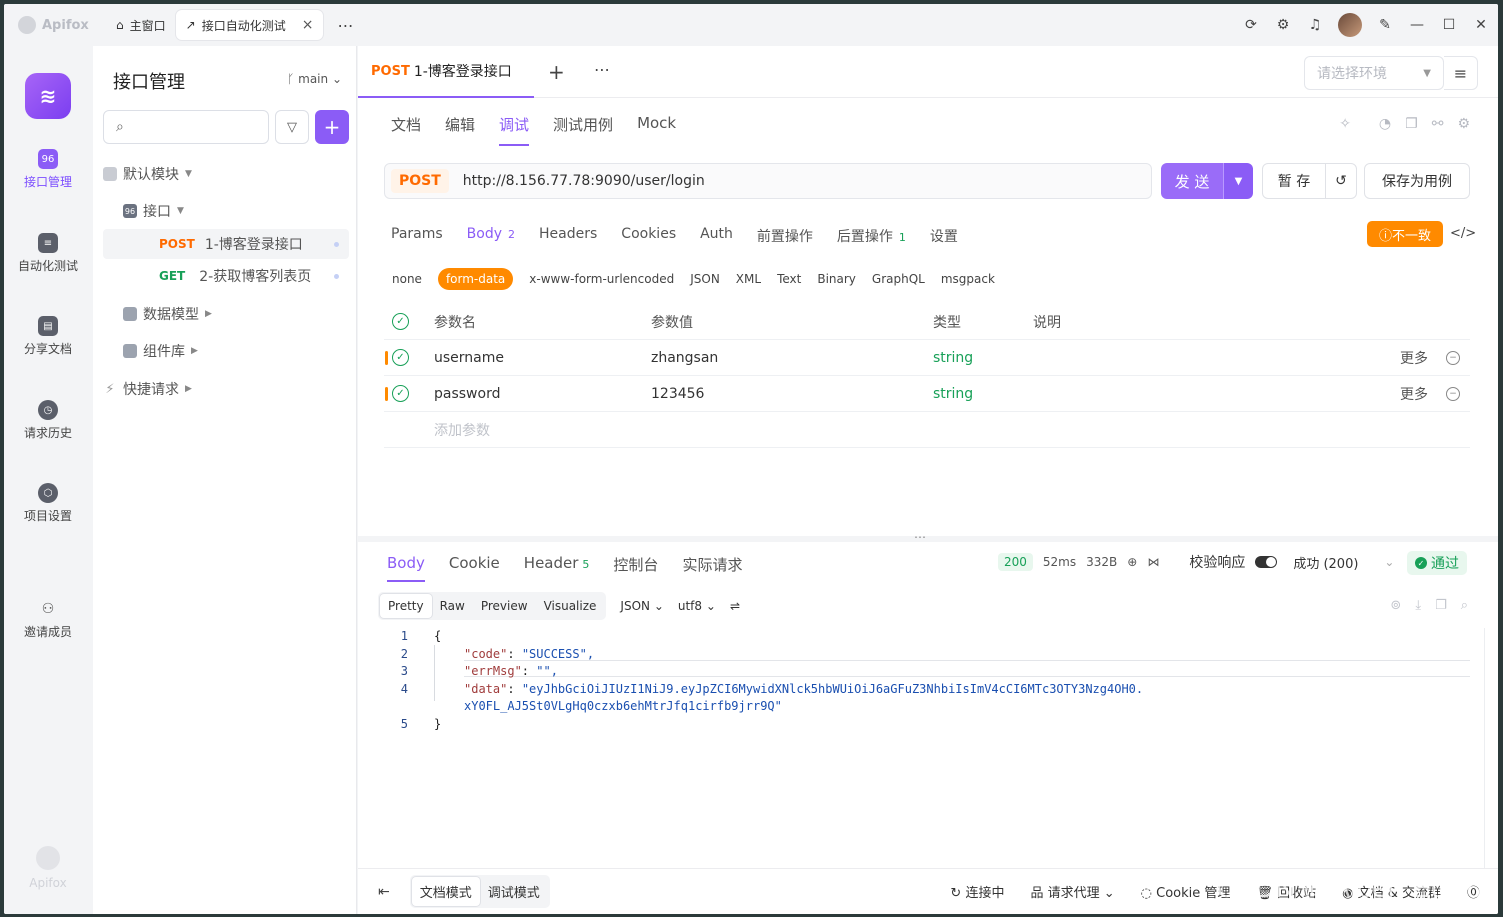 The height and width of the screenshot is (917, 1503). Describe the element at coordinates (1325, 562) in the screenshot. I see `validate-result-select: 成功 (200)` at that location.